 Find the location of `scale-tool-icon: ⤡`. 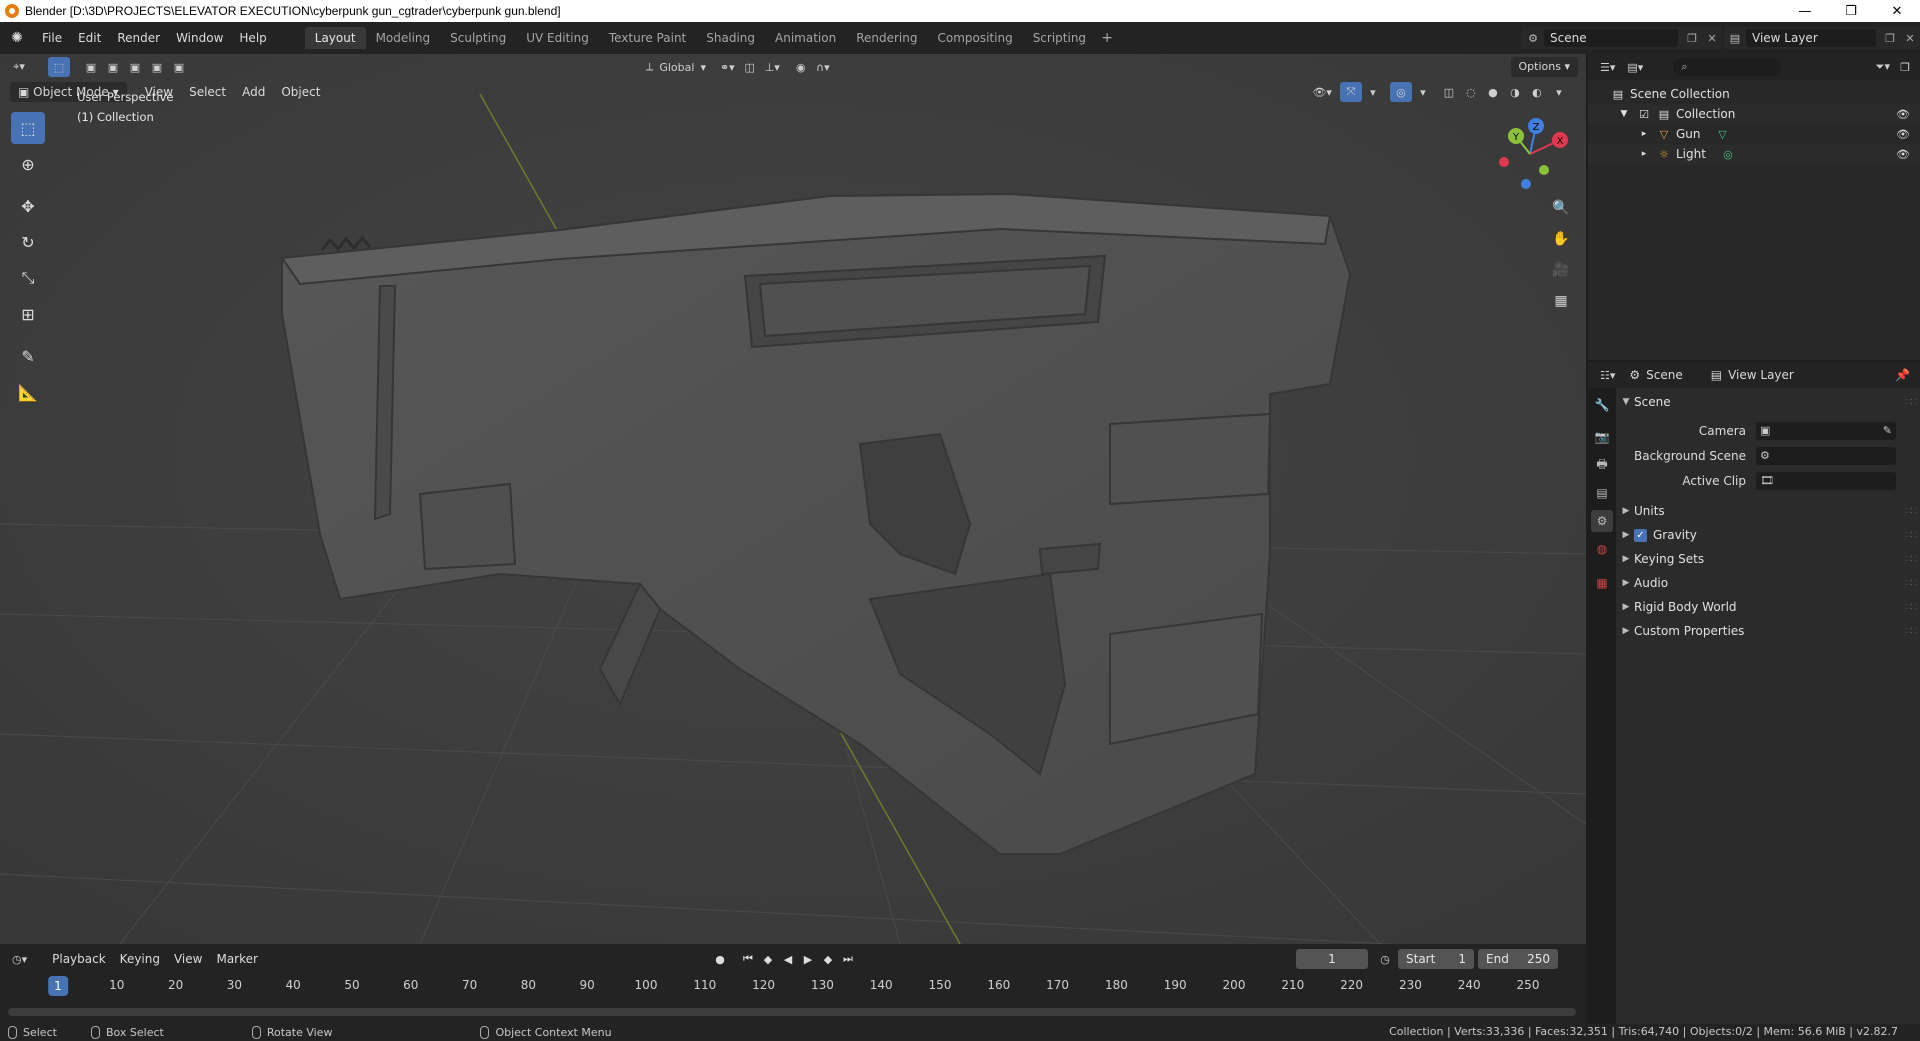

scale-tool-icon: ⤡ is located at coordinates (28, 278).